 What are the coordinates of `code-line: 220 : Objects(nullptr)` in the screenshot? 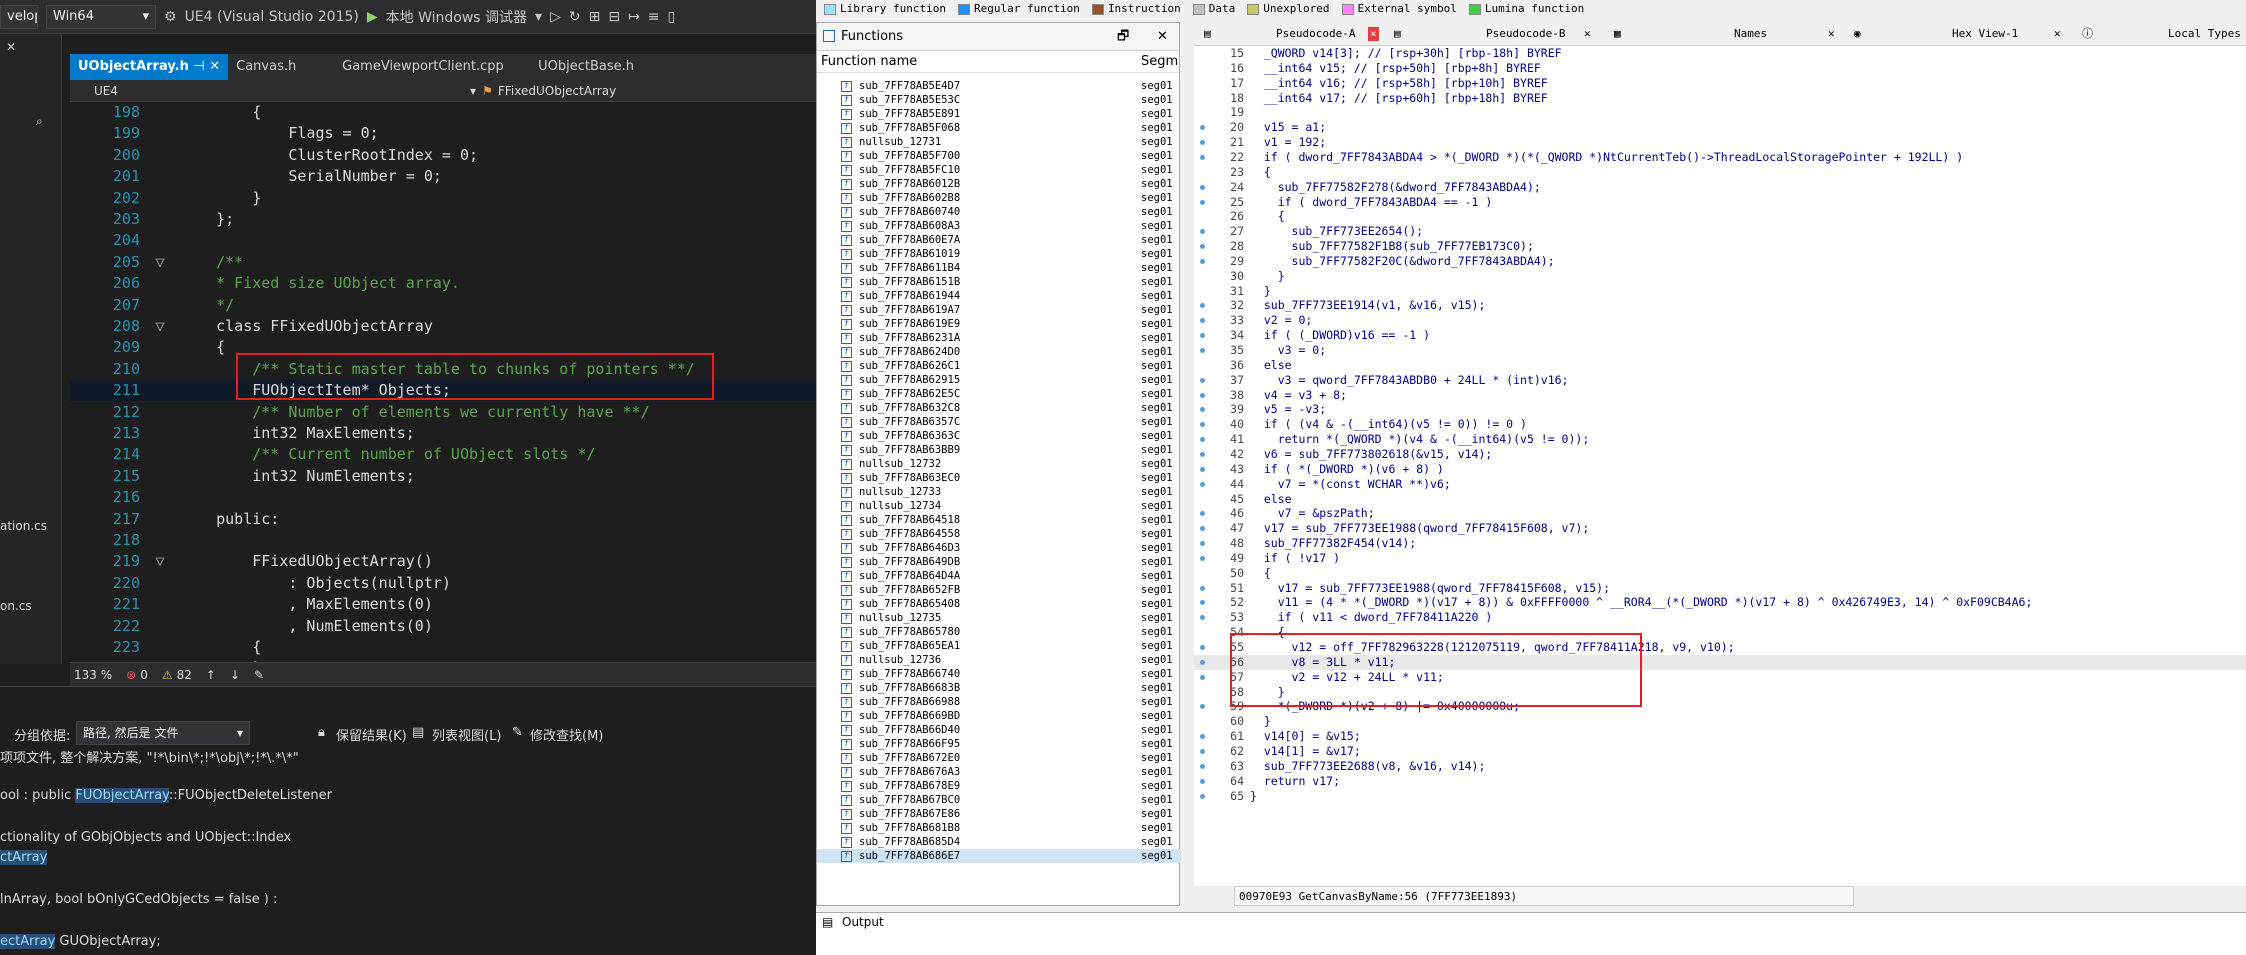 It's located at (443, 583).